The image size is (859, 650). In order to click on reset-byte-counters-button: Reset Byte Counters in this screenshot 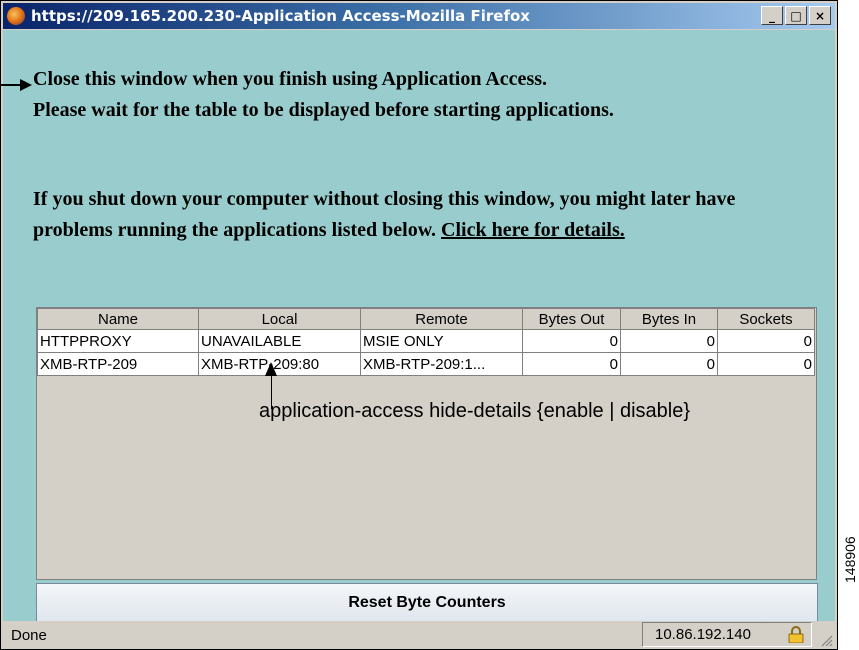, I will do `click(427, 603)`.